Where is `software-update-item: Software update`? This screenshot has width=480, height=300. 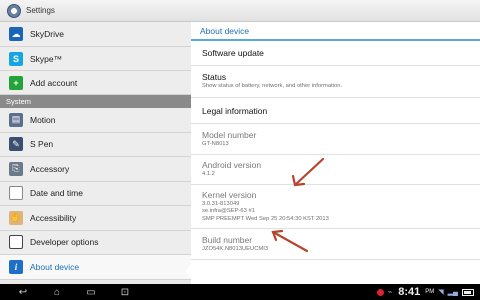 software-update-item: Software update is located at coordinates (335, 53).